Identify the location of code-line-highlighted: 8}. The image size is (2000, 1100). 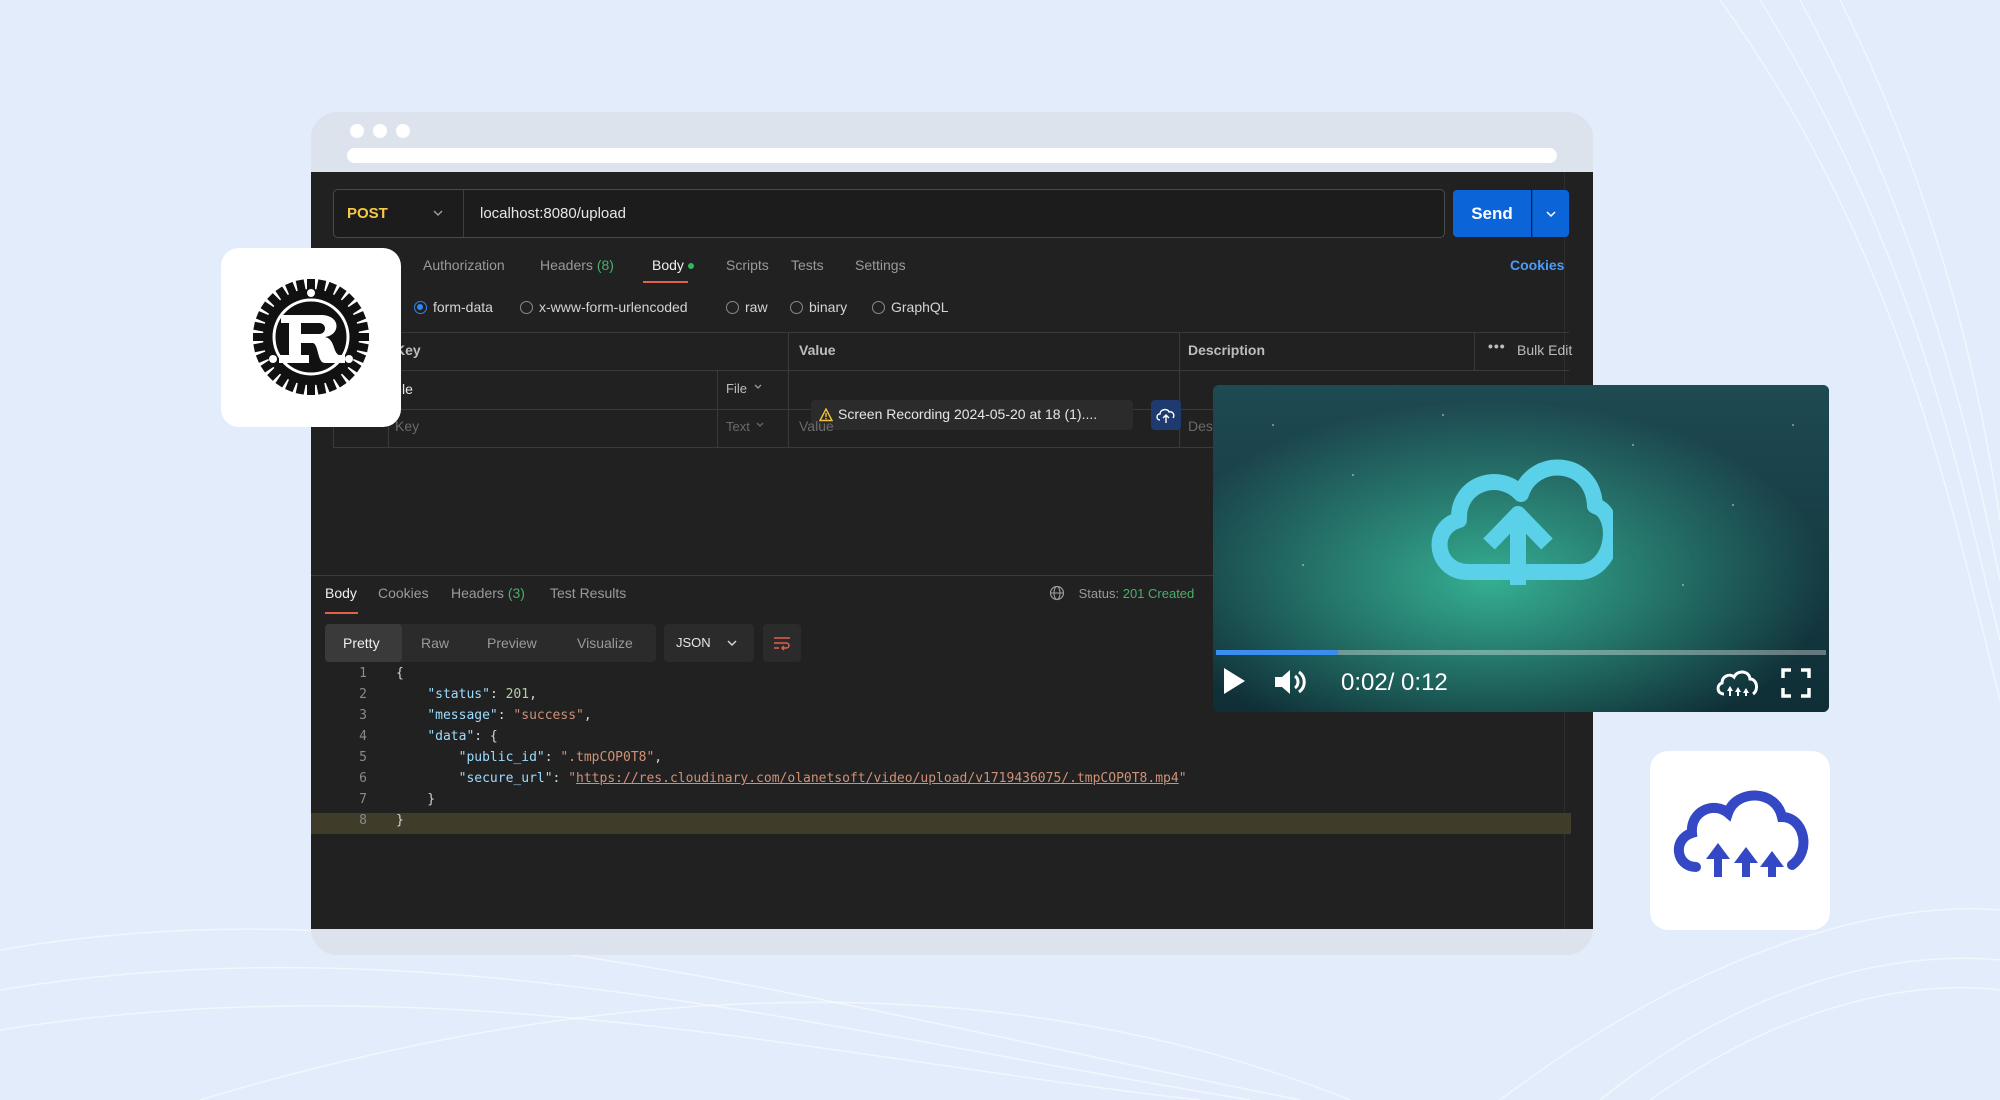
(941, 823).